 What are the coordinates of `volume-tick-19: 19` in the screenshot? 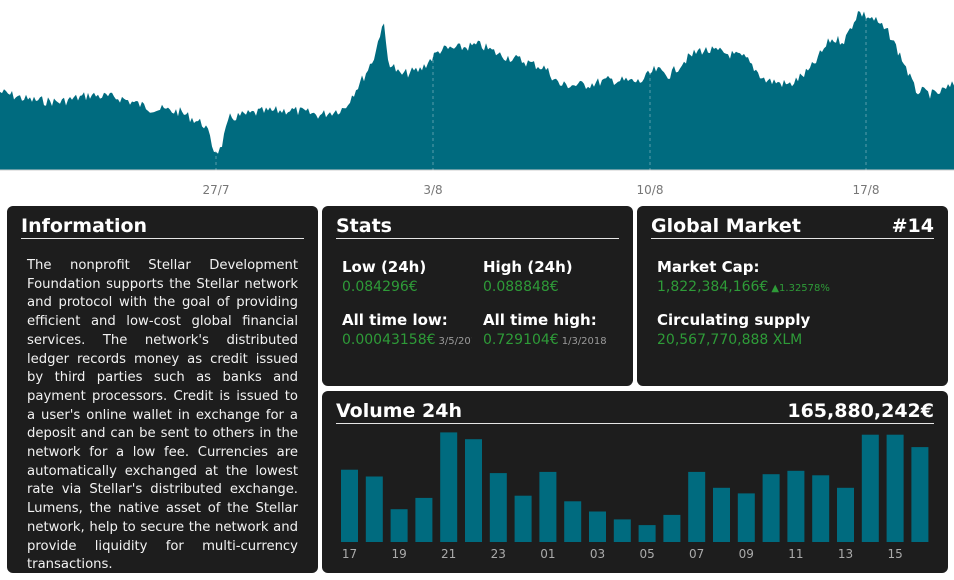 It's located at (398, 554).